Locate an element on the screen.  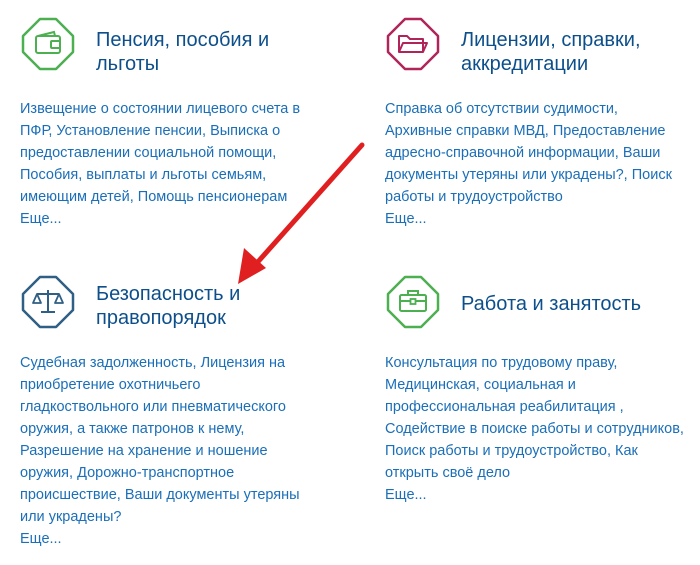
folder-icon is located at coordinates (413, 44).